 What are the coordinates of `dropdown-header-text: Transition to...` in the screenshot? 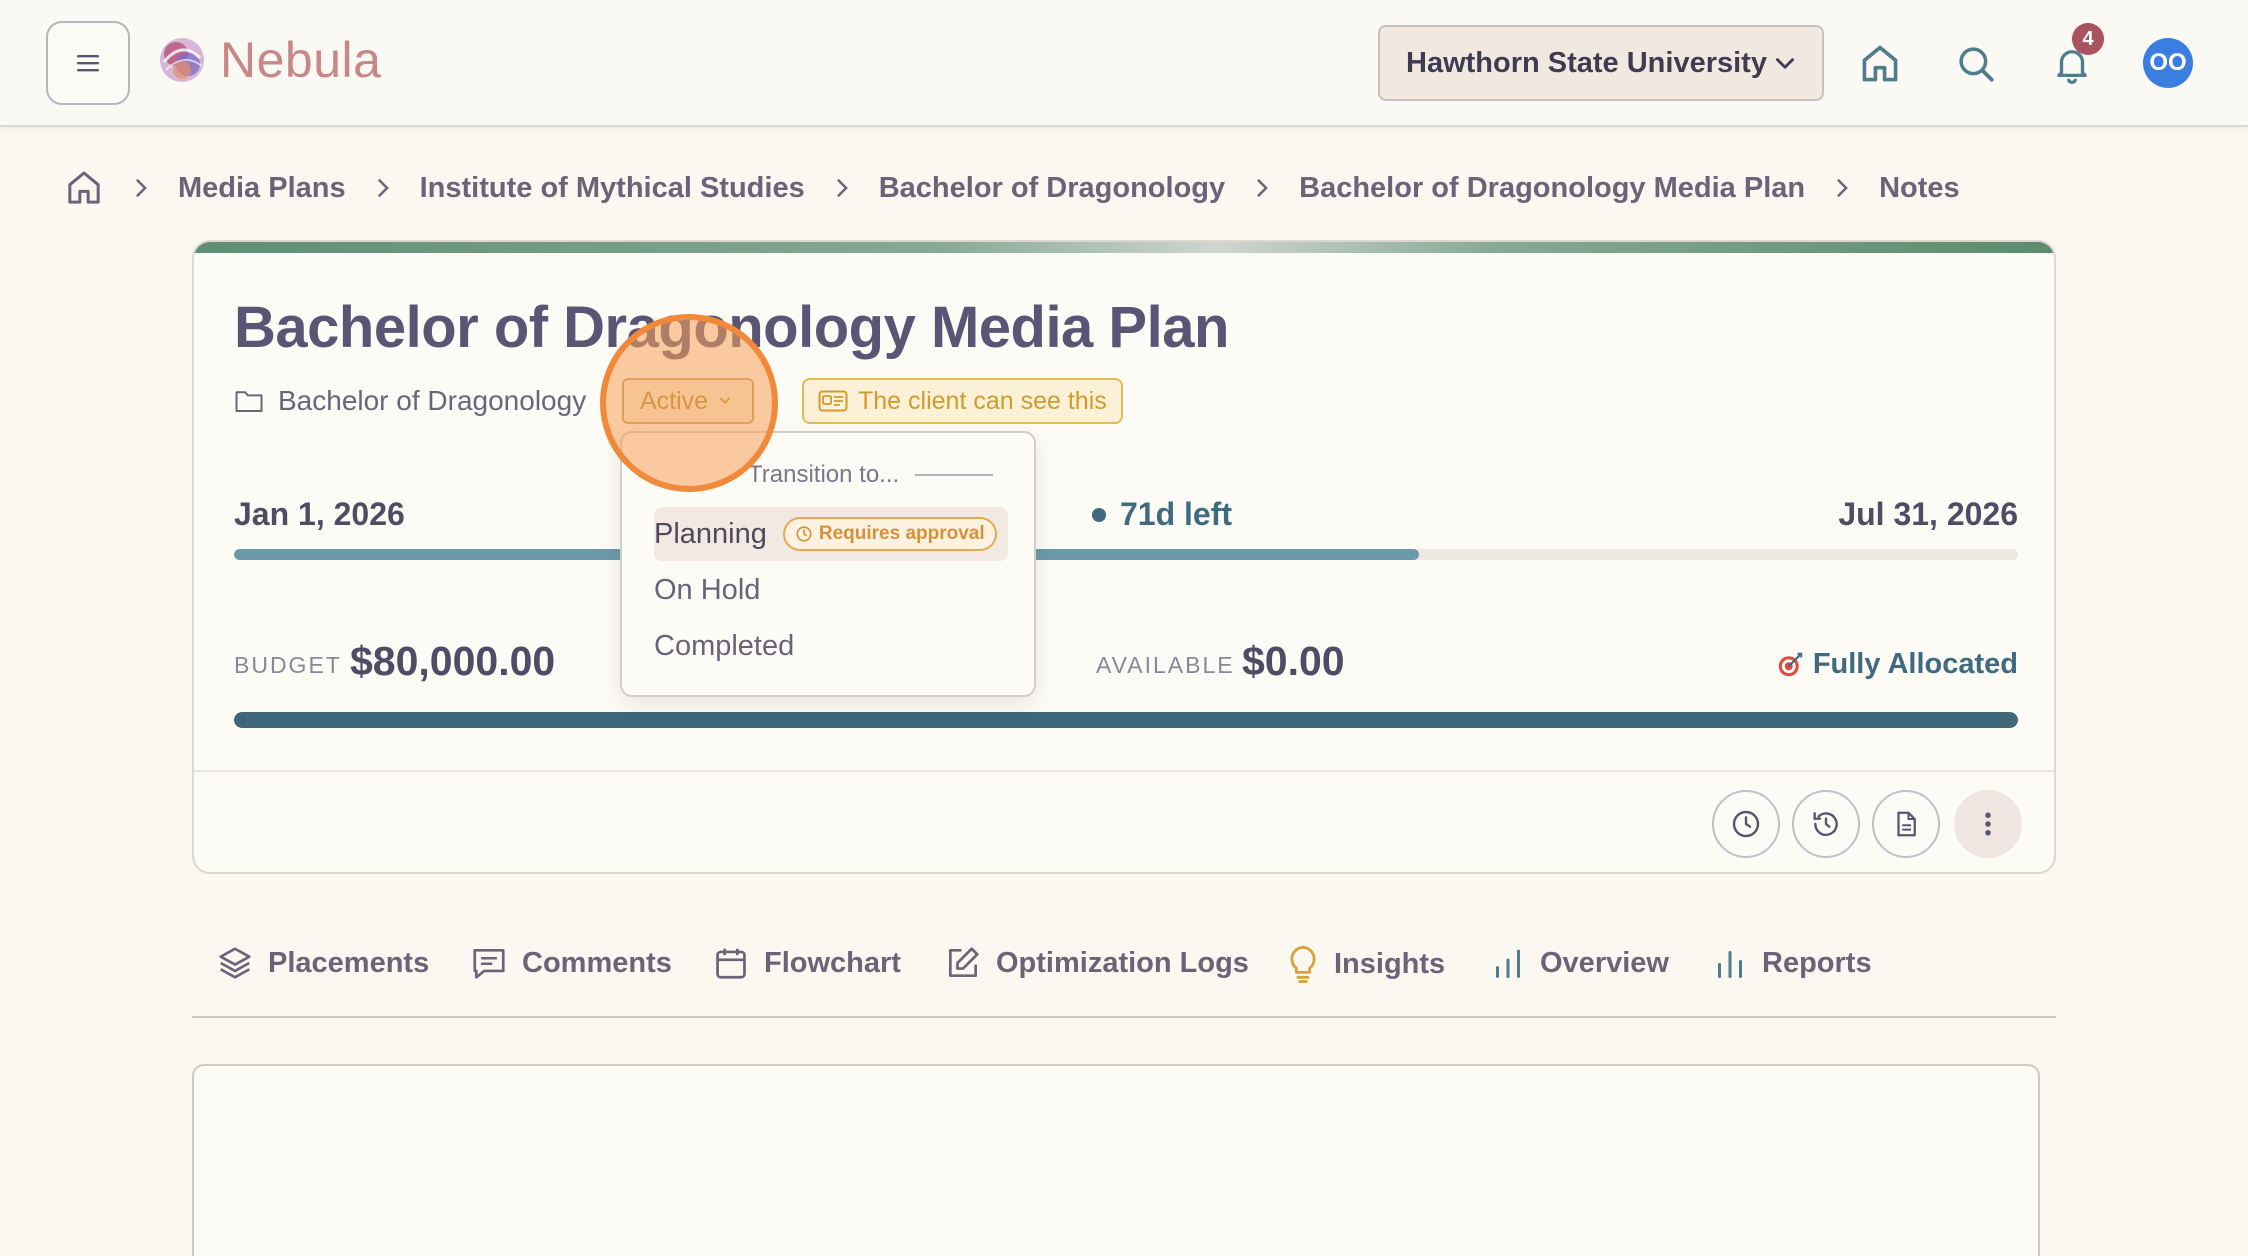 It's located at (824, 474).